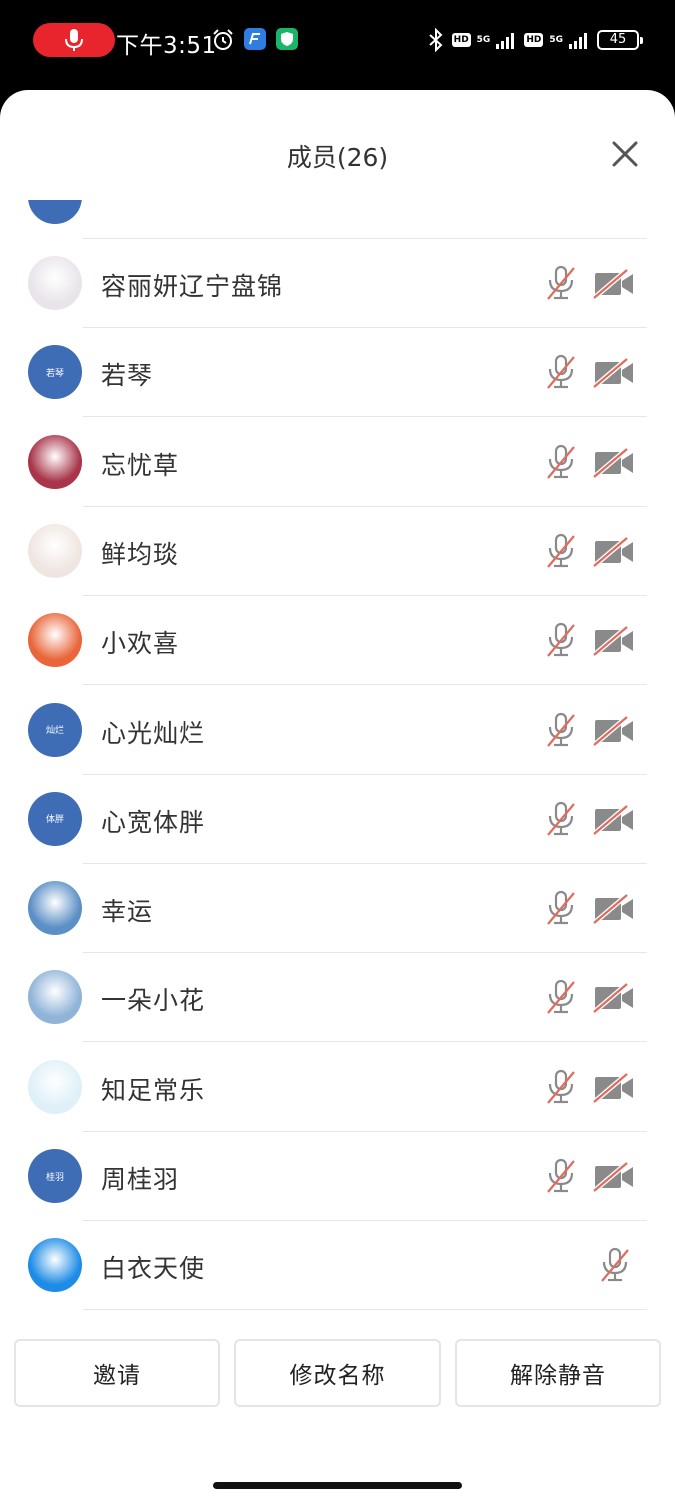 This screenshot has width=675, height=1500. I want to click on member-name: 忘忧草, so click(140, 465).